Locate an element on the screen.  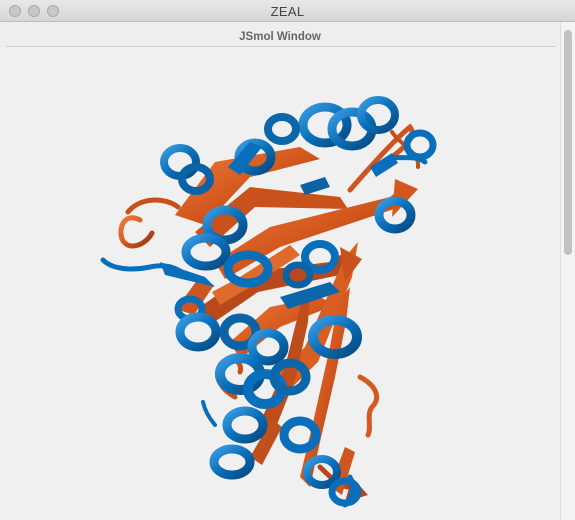
window-title: ZEAL is located at coordinates (287, 11).